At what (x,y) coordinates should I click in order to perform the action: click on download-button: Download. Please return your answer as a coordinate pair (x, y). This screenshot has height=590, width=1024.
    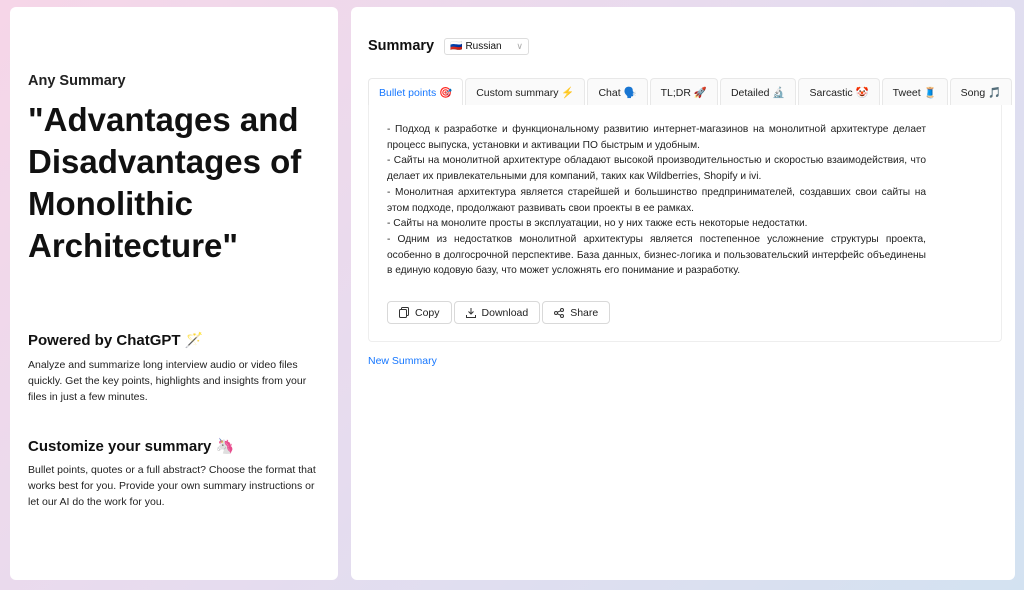
    Looking at the image, I should click on (497, 312).